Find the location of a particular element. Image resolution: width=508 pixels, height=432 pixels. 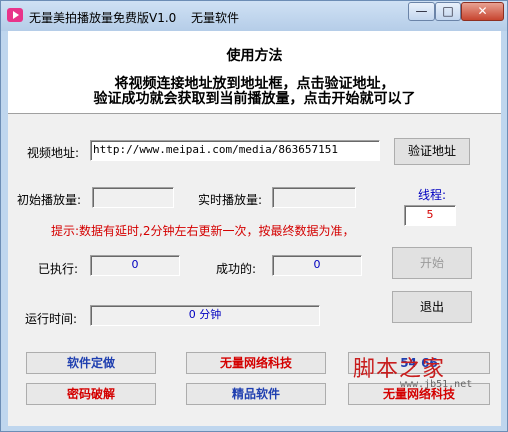

minimize-icon: — is located at coordinates (421, 11).